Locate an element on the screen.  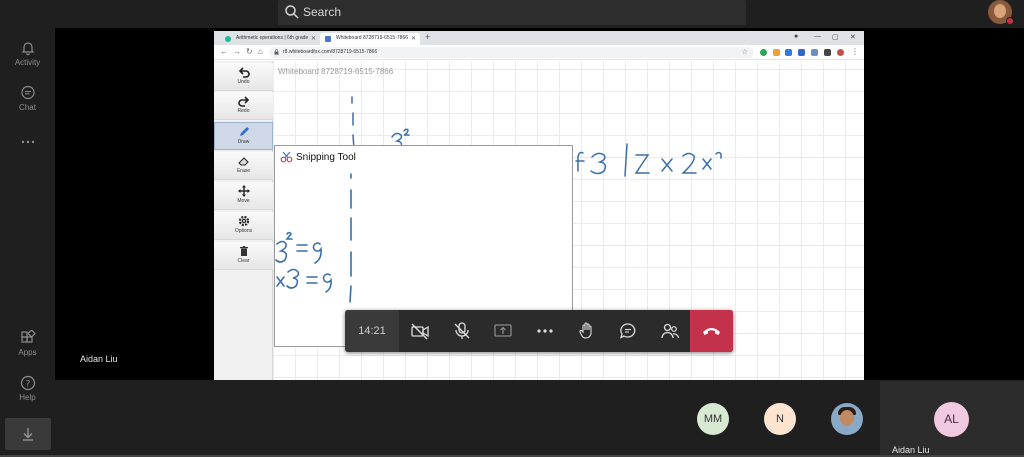
download-button is located at coordinates (28, 434).